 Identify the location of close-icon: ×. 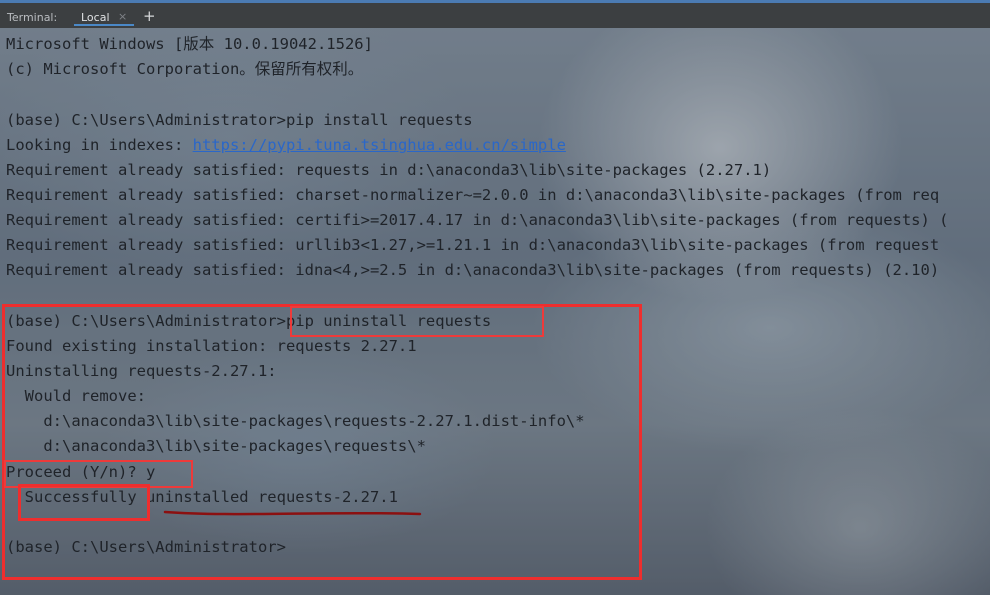
(122, 16).